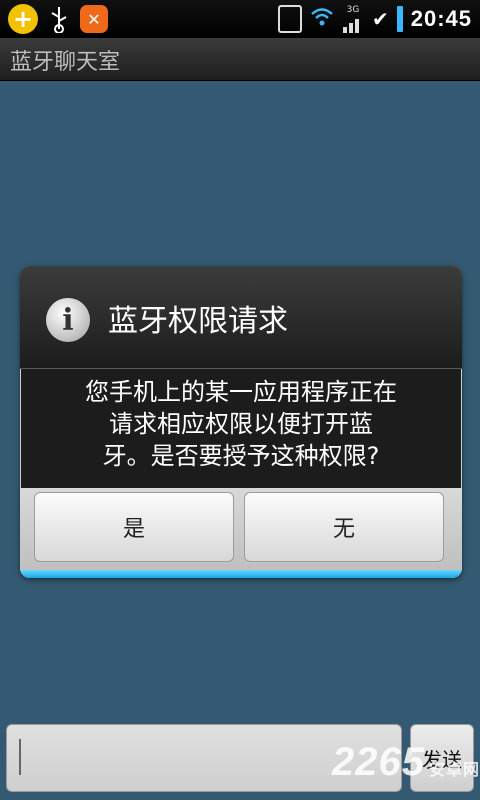 This screenshot has width=480, height=800. What do you see at coordinates (94, 19) in the screenshot?
I see `tools-app-icon: ✕` at bounding box center [94, 19].